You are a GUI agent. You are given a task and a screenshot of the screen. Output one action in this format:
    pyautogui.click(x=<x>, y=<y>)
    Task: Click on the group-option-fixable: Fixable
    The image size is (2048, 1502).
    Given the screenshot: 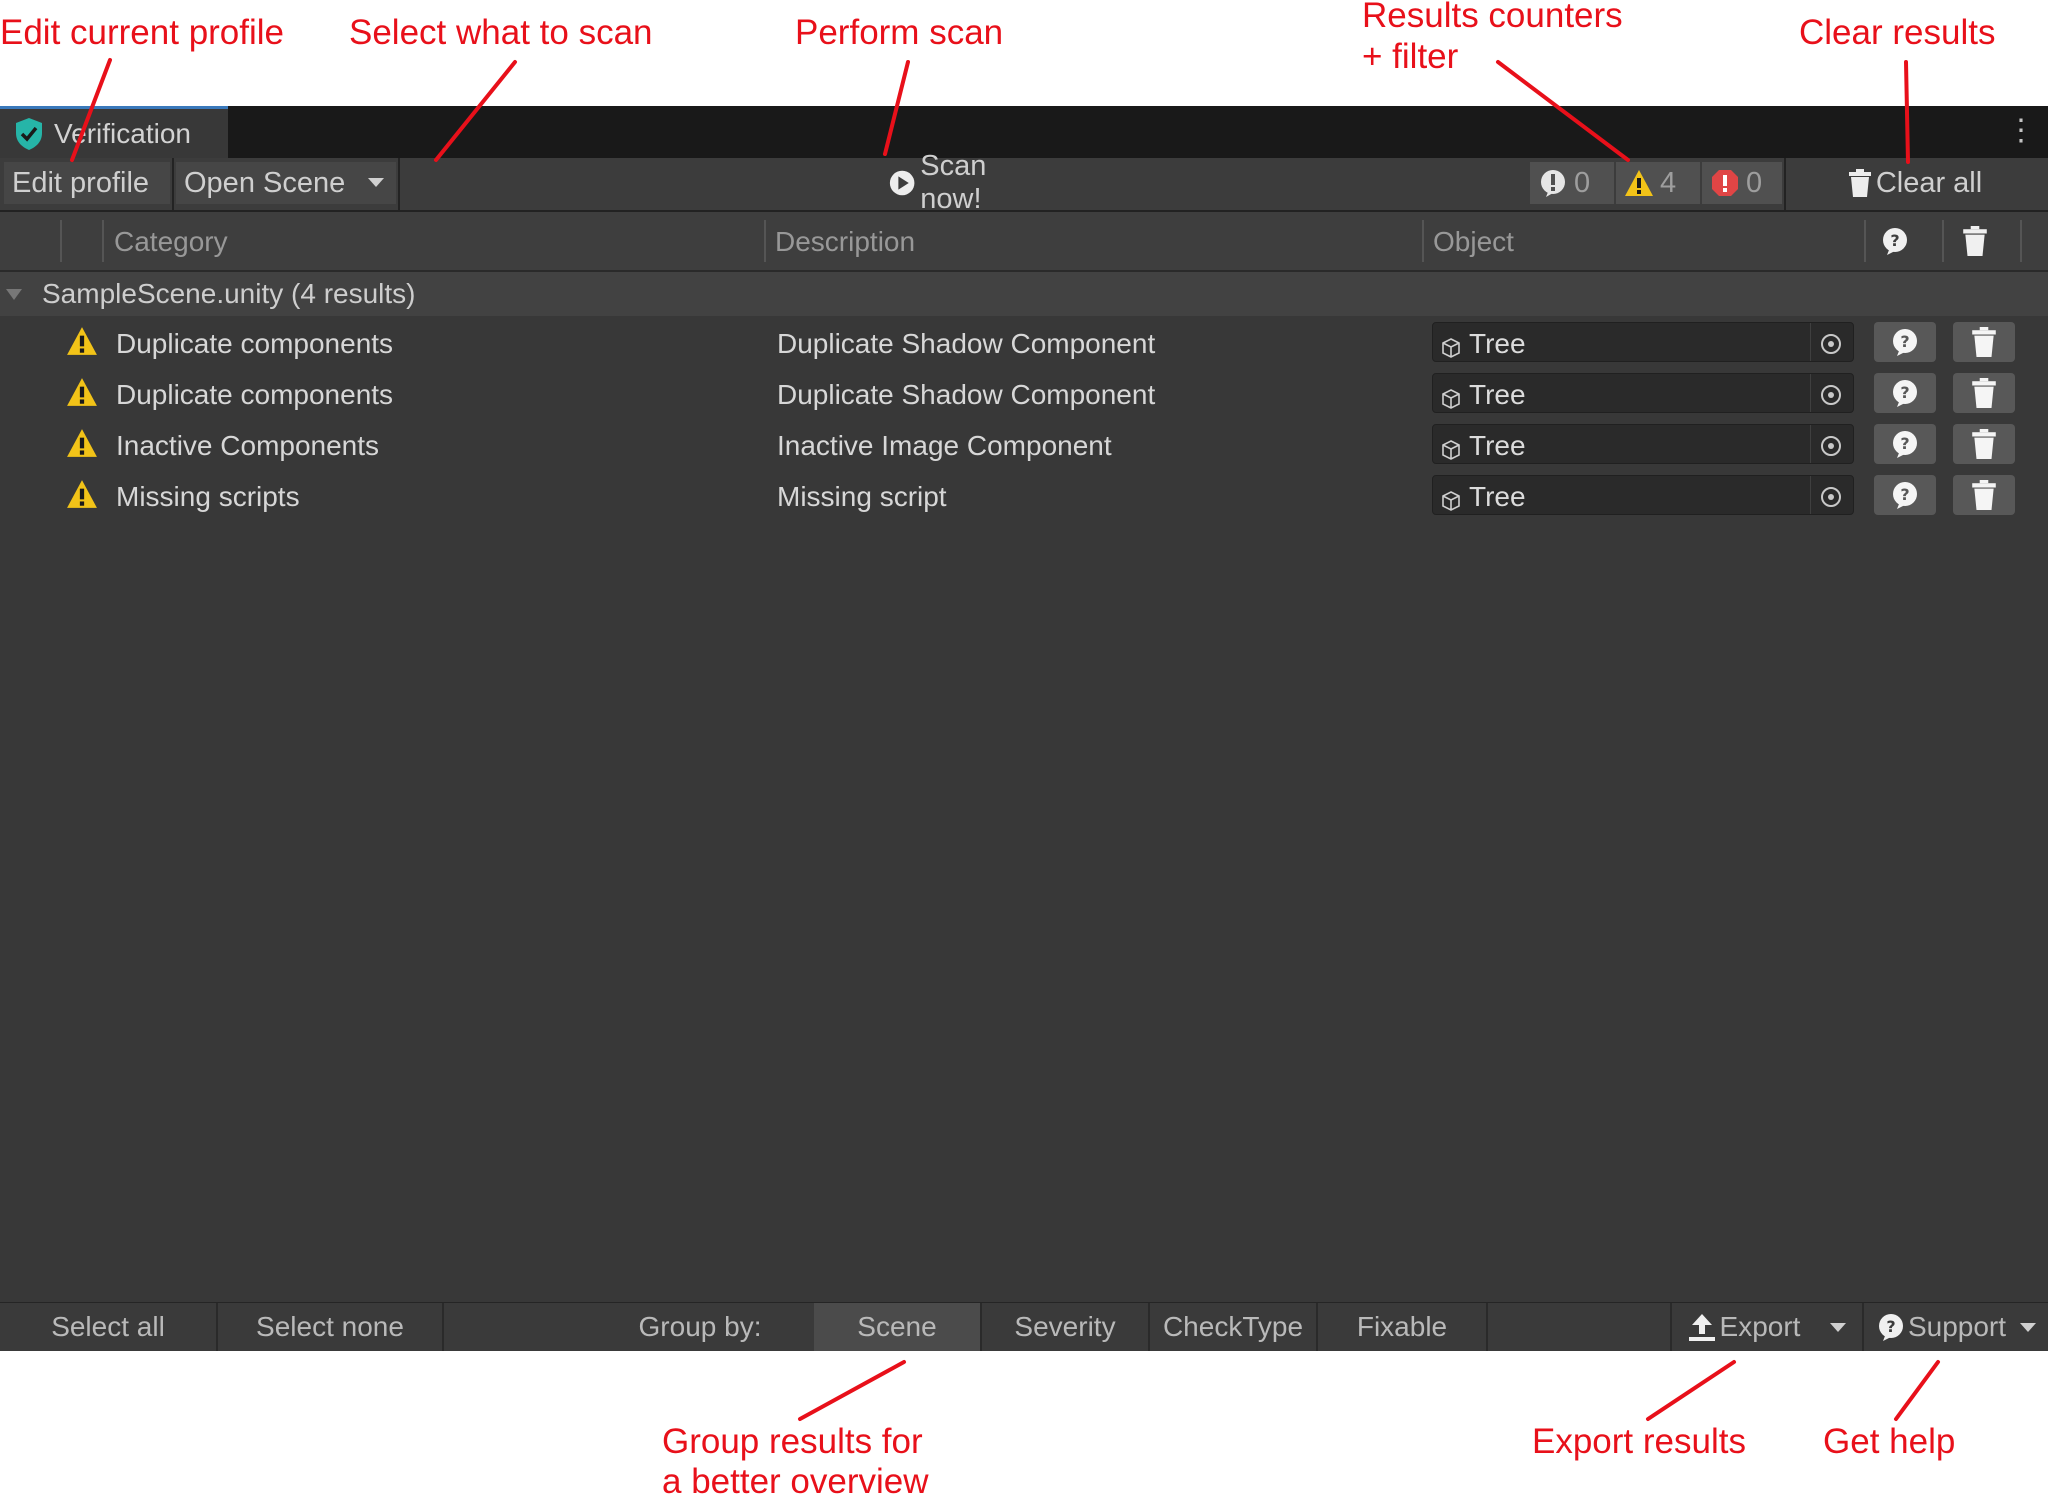 What is the action you would take?
    pyautogui.click(x=1402, y=1327)
    